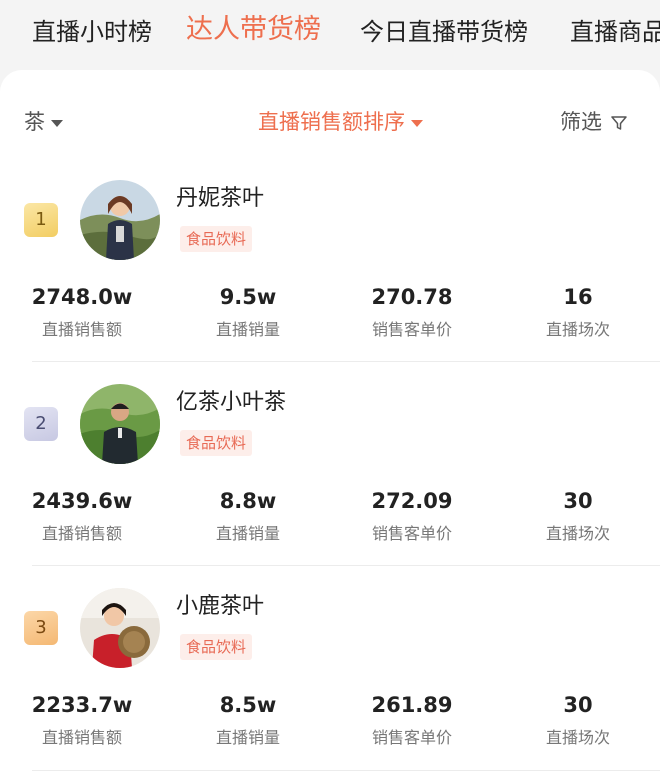 Image resolution: width=660 pixels, height=778 pixels. What do you see at coordinates (220, 199) in the screenshot?
I see `influencer-name: 丹妮茶叶` at bounding box center [220, 199].